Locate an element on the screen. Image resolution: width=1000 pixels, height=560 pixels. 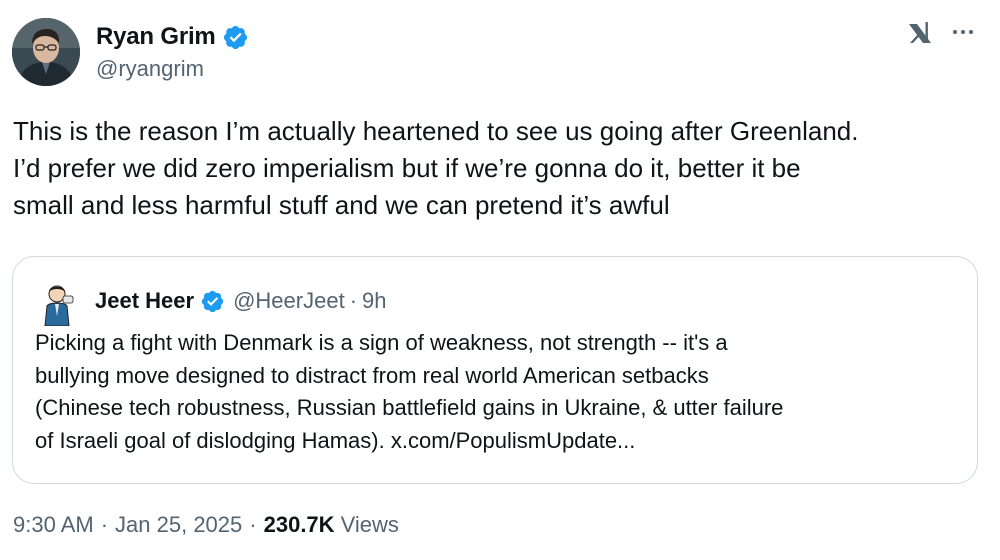
quoted-author-display-name: Jeet Heer is located at coordinates (144, 301).